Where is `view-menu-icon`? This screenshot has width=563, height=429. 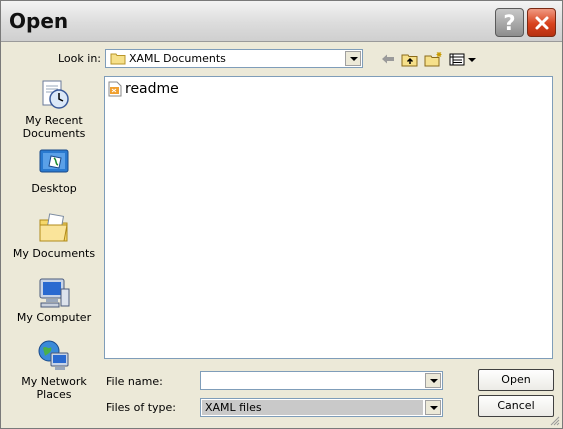 view-menu-icon is located at coordinates (462, 59).